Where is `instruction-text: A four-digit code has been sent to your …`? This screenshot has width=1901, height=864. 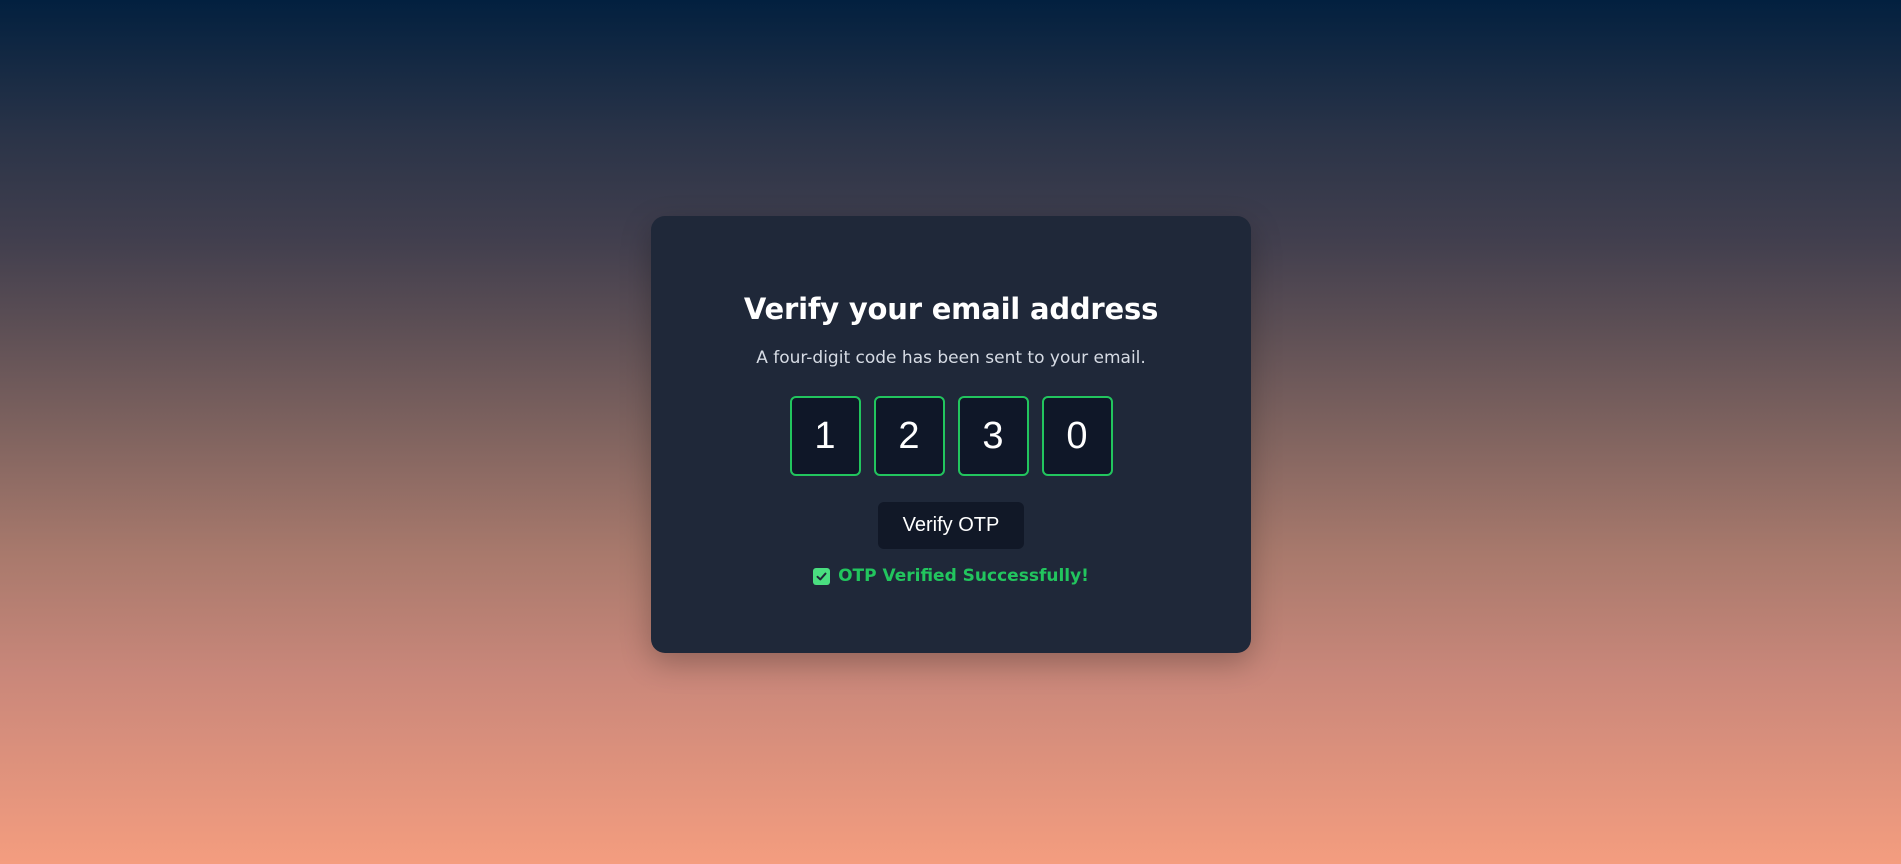 instruction-text: A four-digit code has been sent to your … is located at coordinates (951, 358).